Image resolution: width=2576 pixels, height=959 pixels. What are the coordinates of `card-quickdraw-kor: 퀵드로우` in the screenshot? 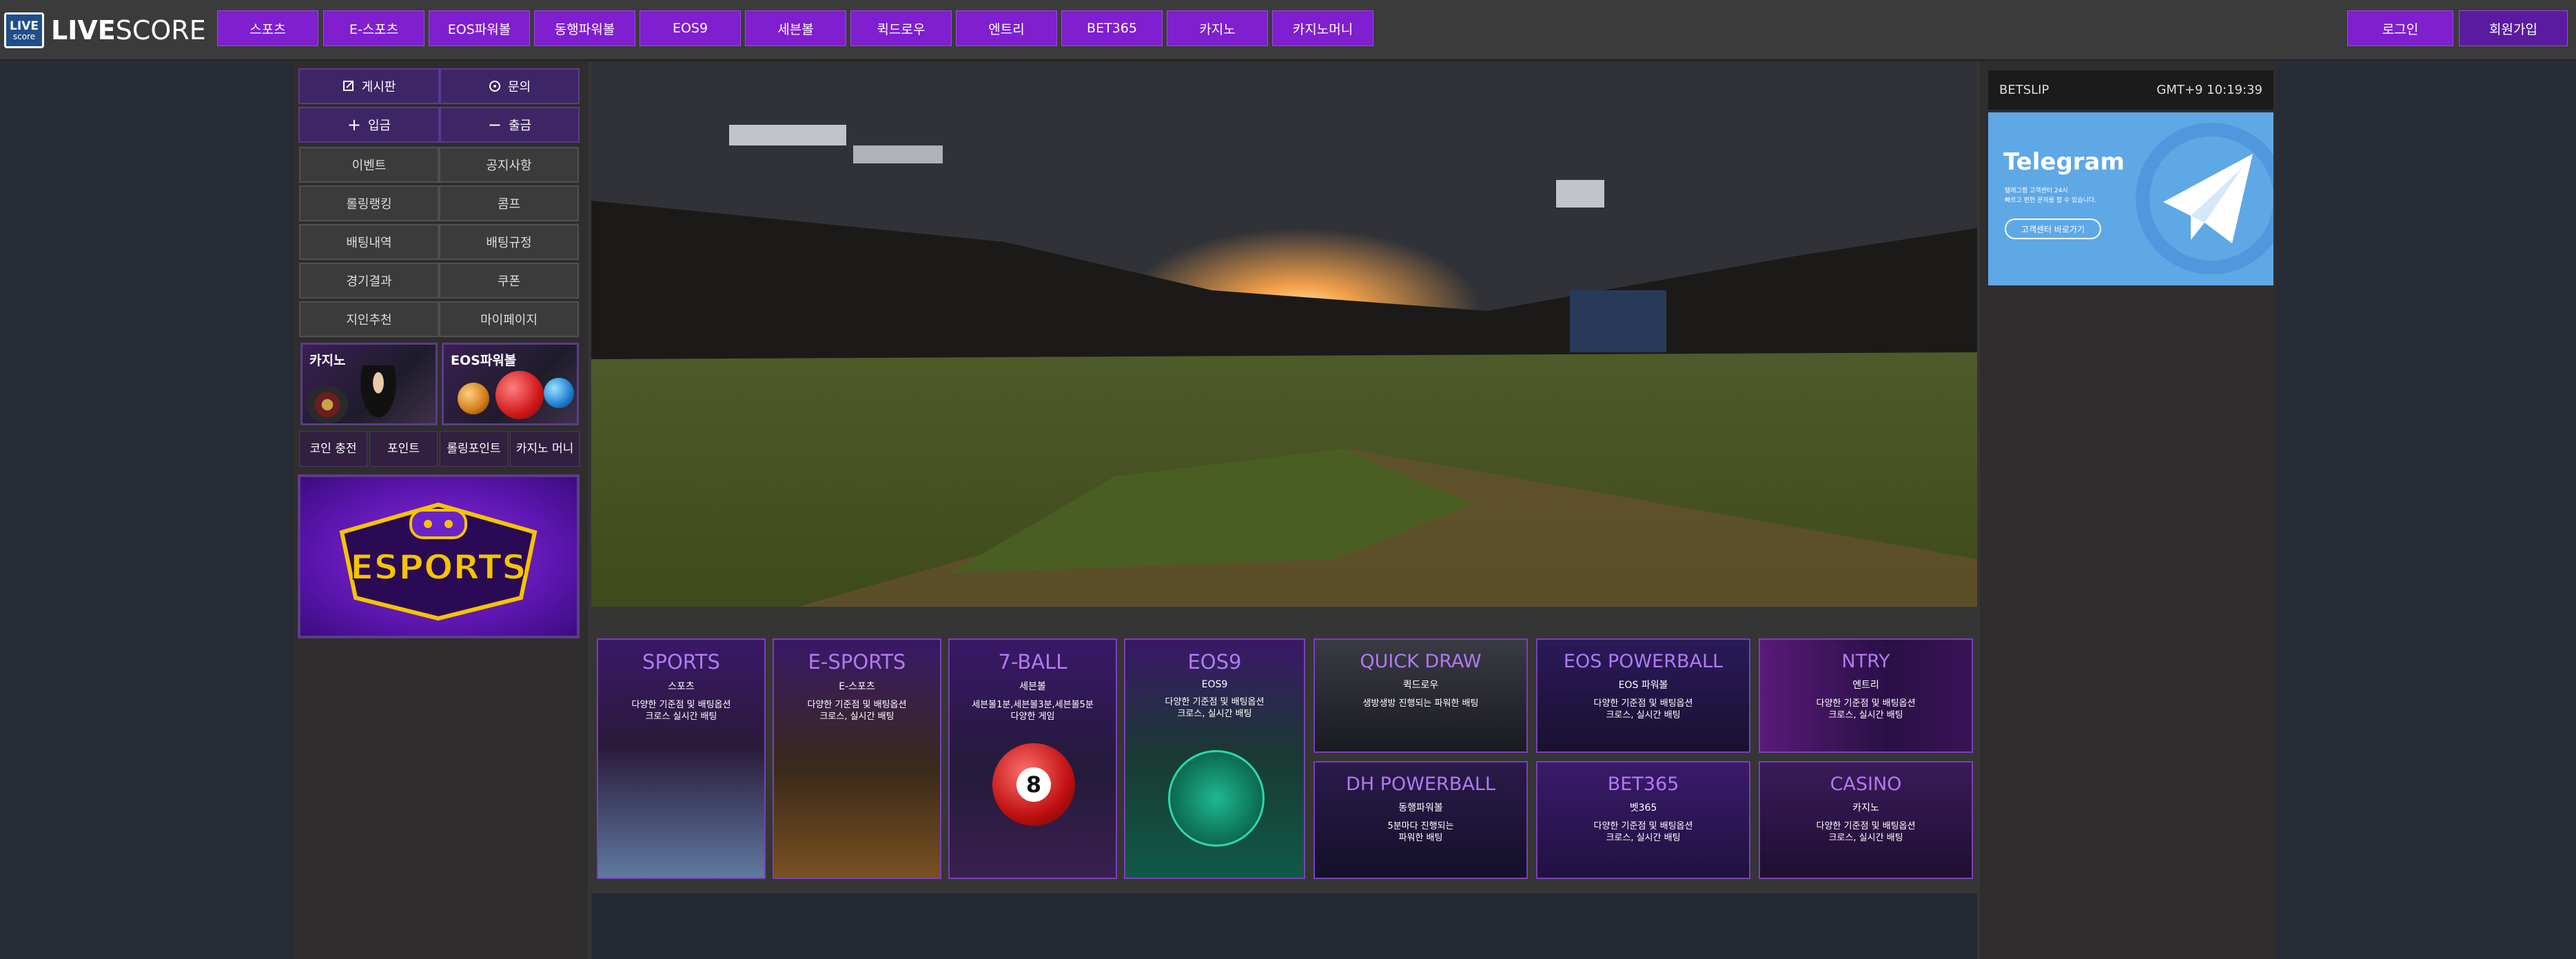 It's located at (1420, 685).